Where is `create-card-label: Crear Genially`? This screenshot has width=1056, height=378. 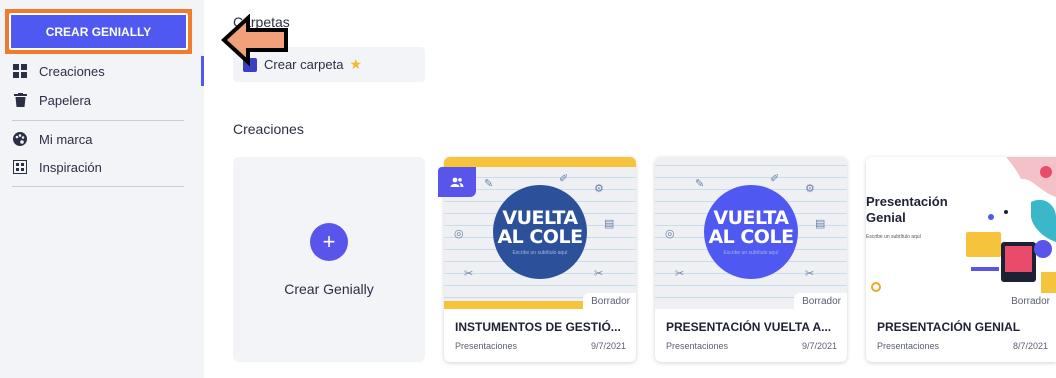
create-card-label: Crear Genially is located at coordinates (329, 289).